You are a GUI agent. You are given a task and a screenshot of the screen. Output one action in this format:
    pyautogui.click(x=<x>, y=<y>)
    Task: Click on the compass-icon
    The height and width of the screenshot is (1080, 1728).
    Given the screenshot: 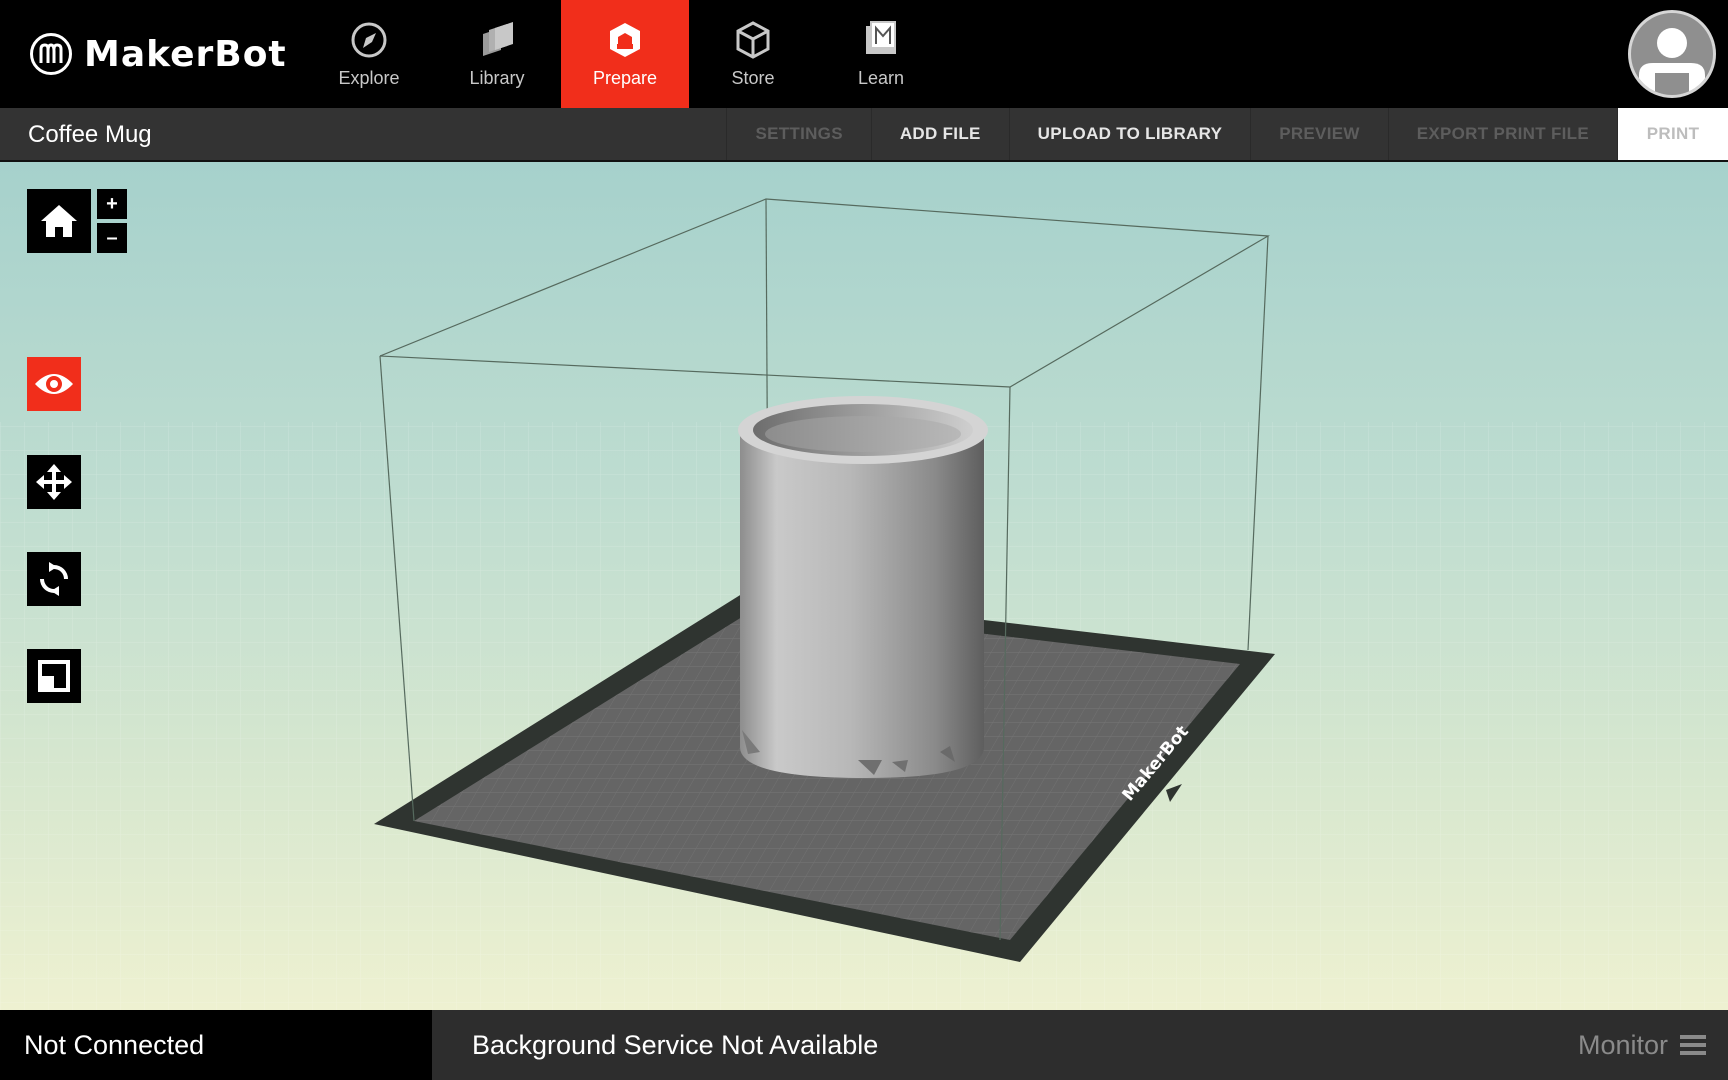 What is the action you would take?
    pyautogui.click(x=369, y=39)
    